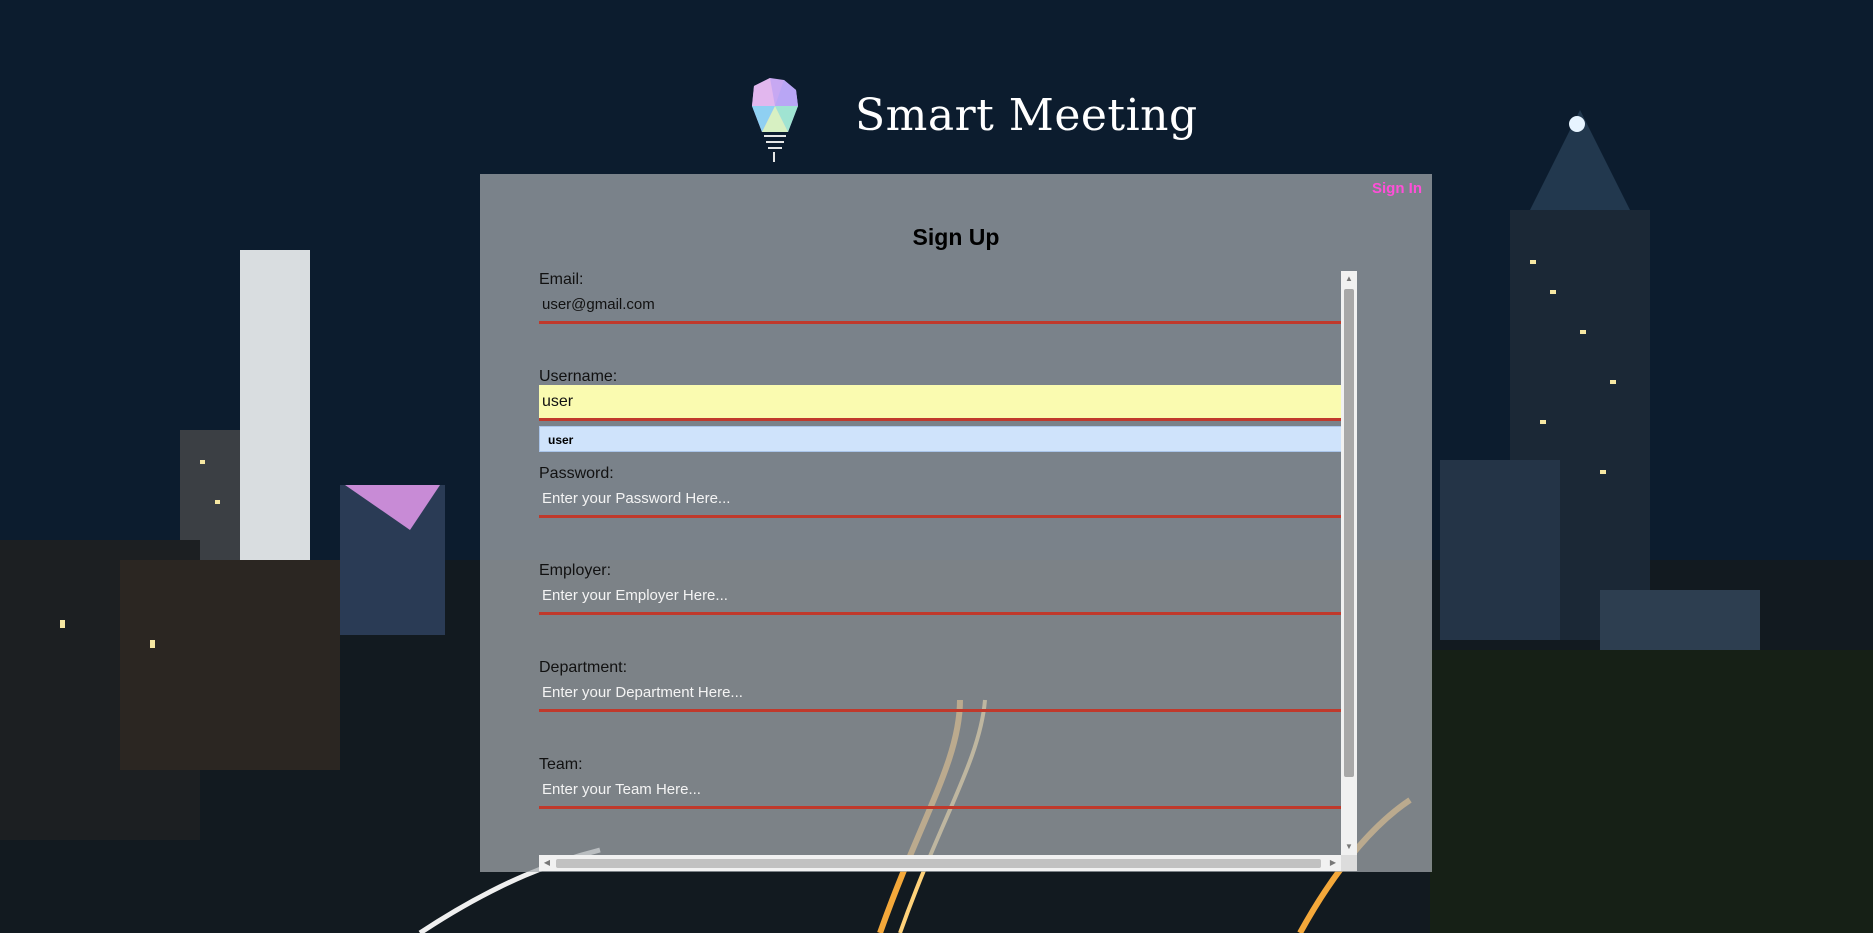  Describe the element at coordinates (1333, 863) in the screenshot. I see `scroll-right-icon: ▶` at that location.